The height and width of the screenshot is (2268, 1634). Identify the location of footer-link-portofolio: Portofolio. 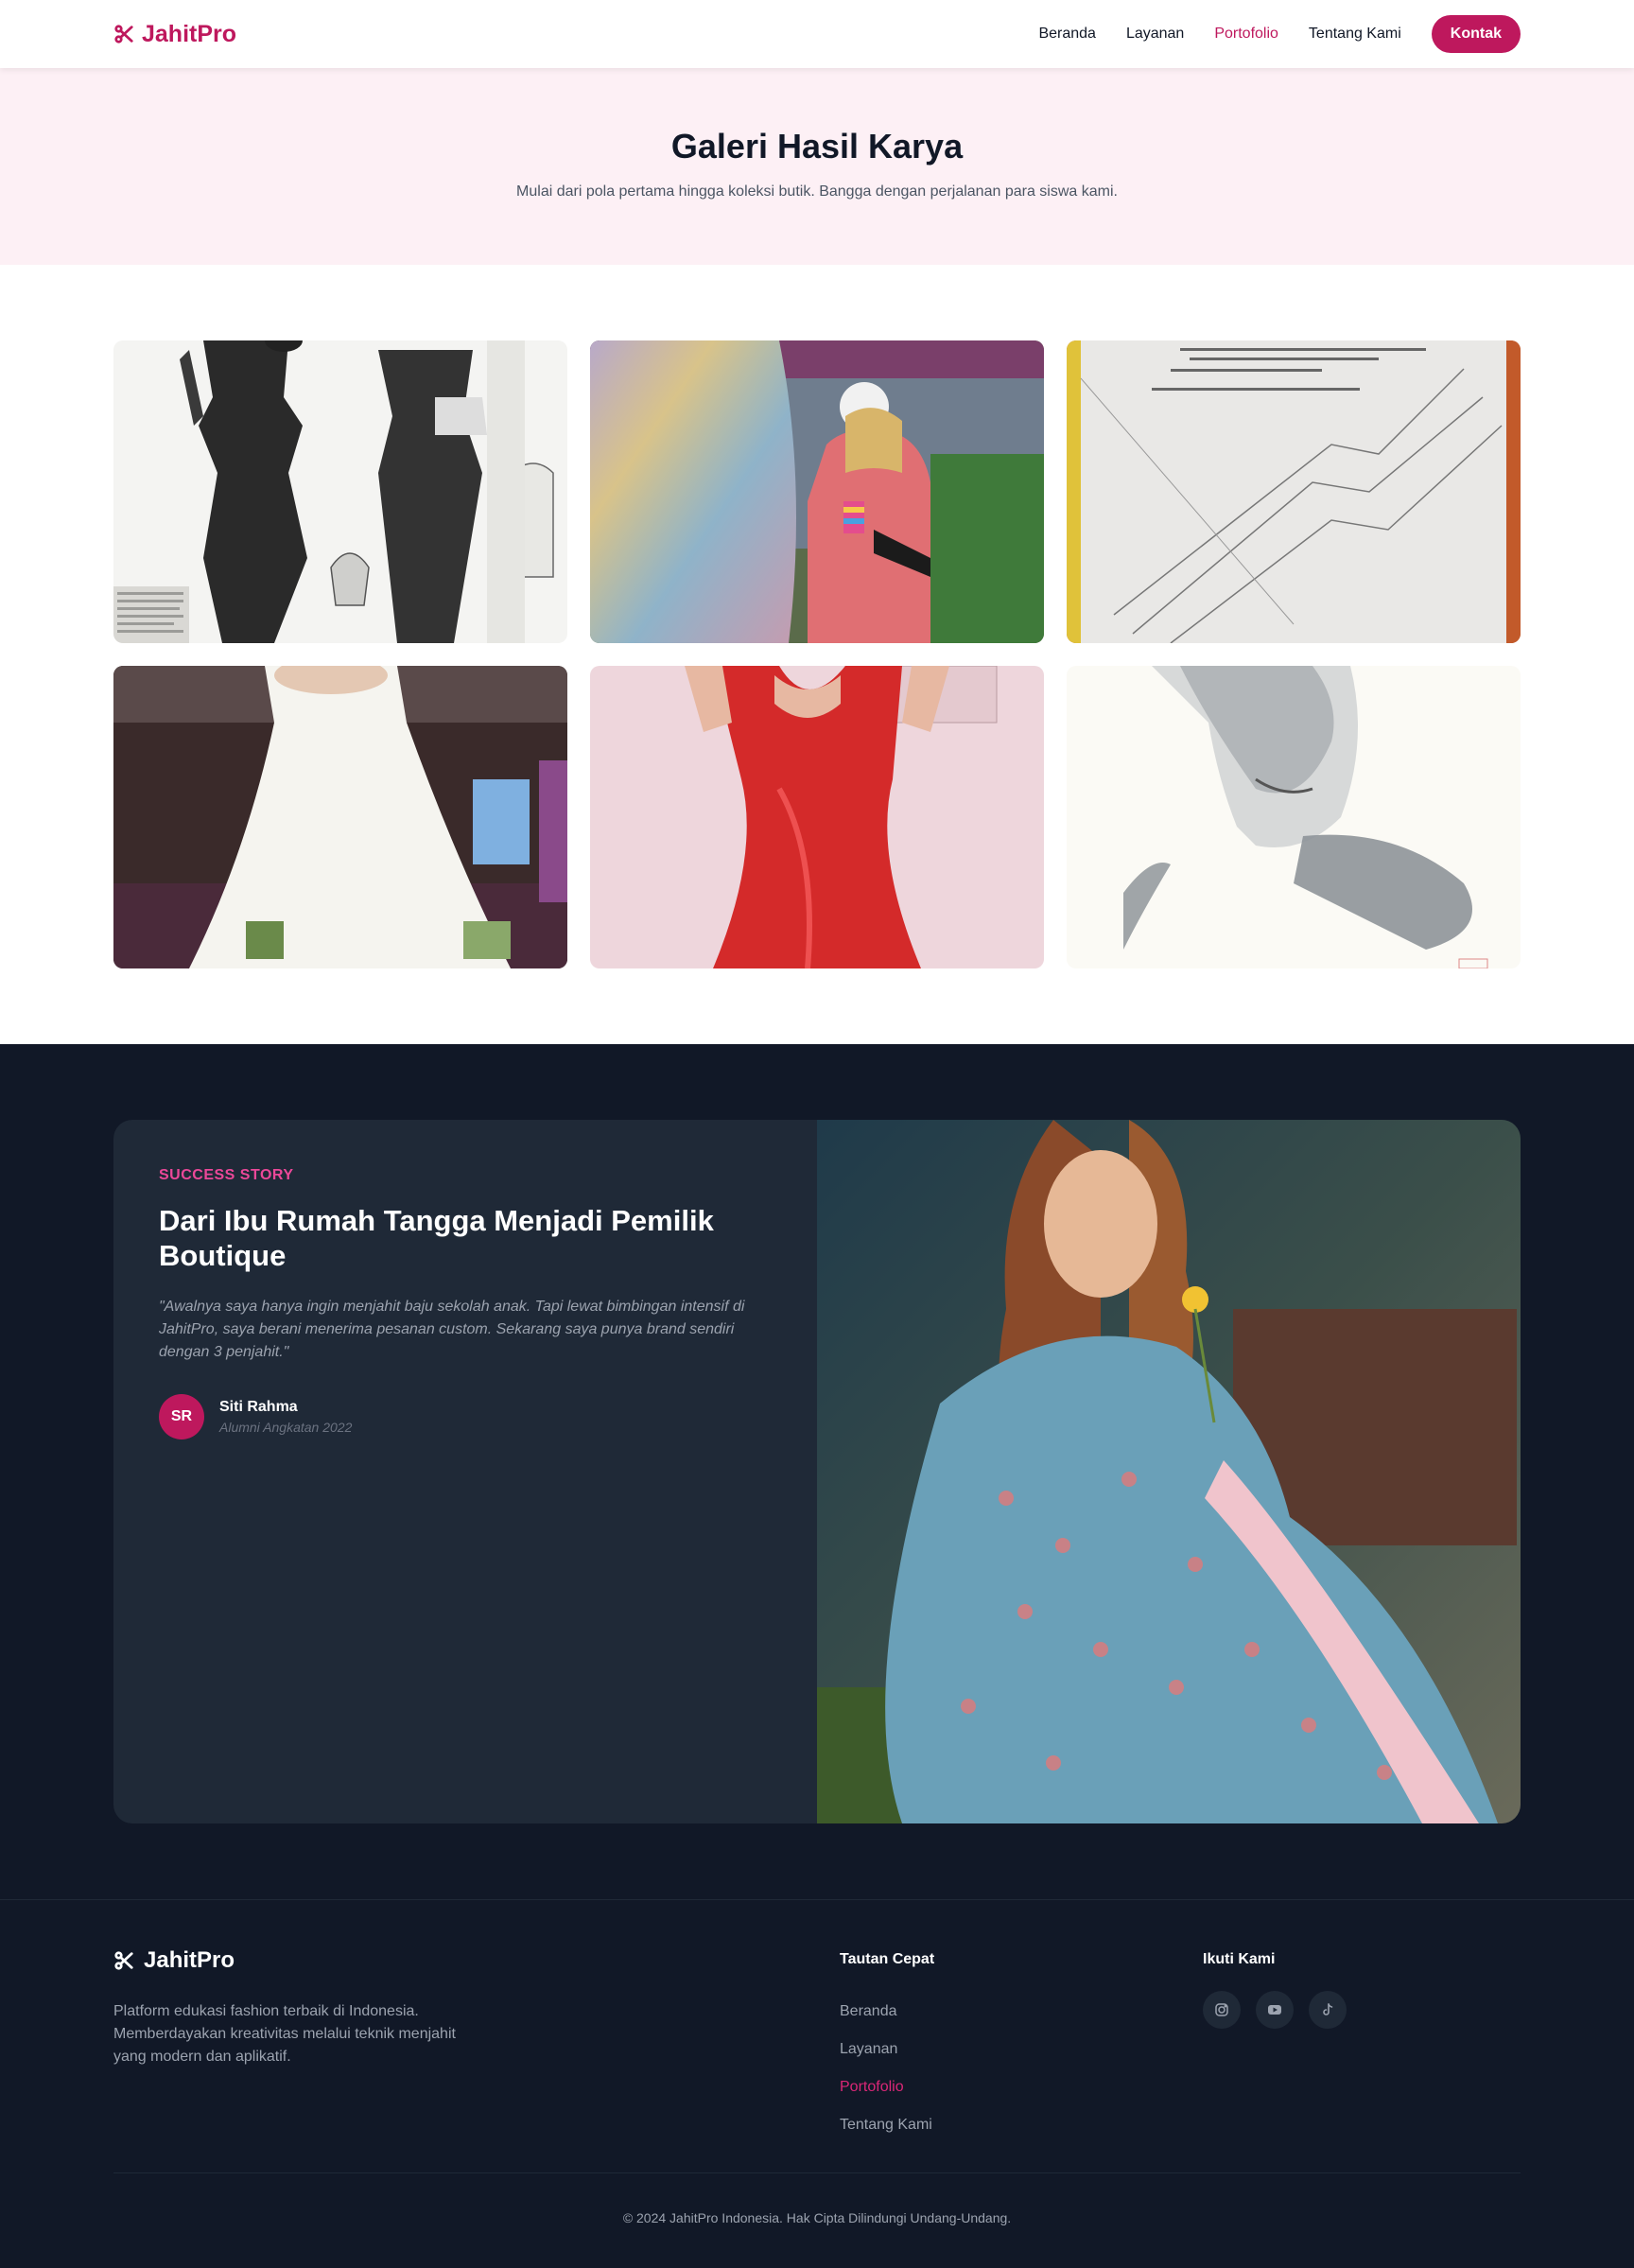
(886, 2087).